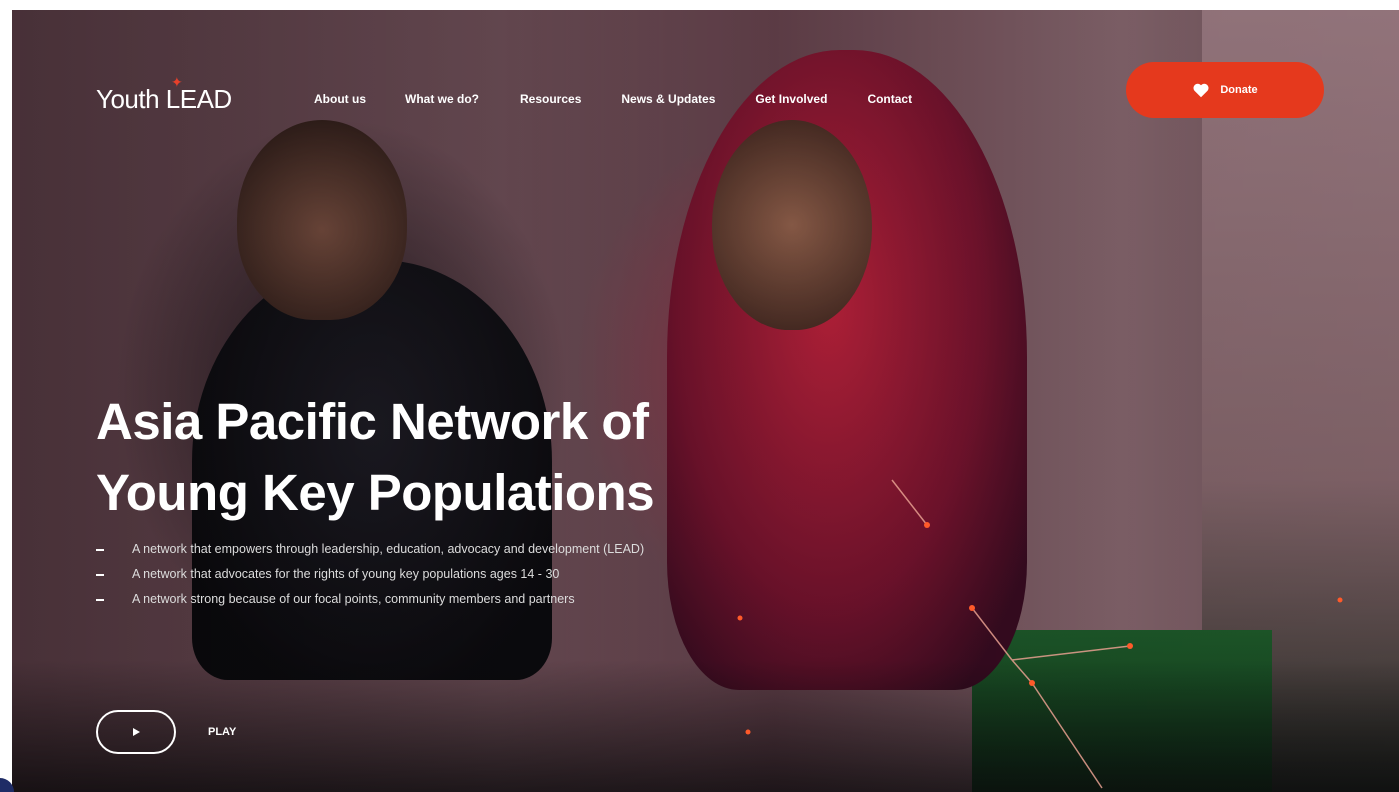 The image size is (1399, 792). What do you see at coordinates (164, 99) in the screenshot?
I see `logo-text: Youth LEAD` at bounding box center [164, 99].